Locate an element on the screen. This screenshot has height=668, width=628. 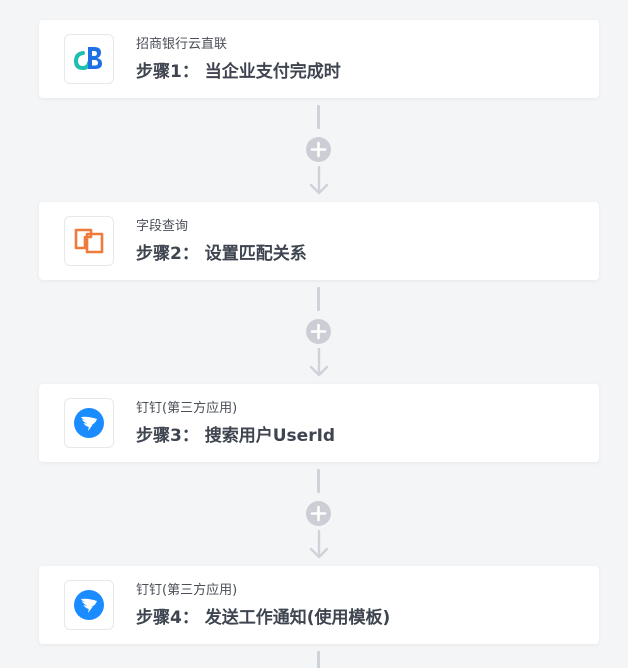
step-app-name: 招商银行云直联 is located at coordinates (182, 44).